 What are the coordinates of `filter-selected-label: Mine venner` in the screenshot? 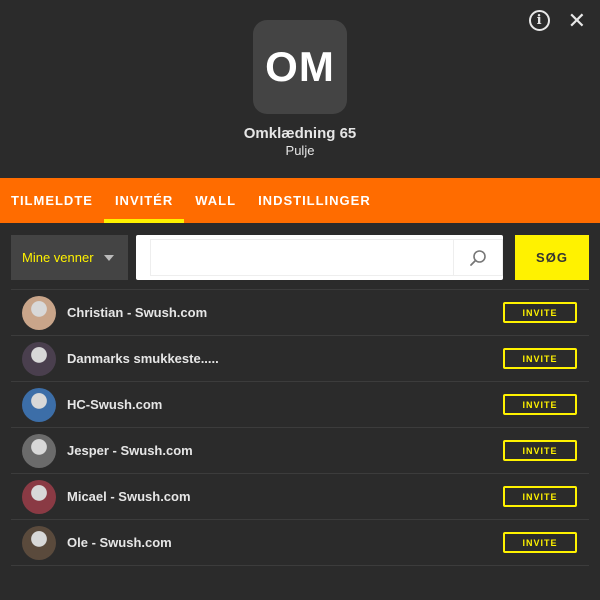 It's located at (58, 257).